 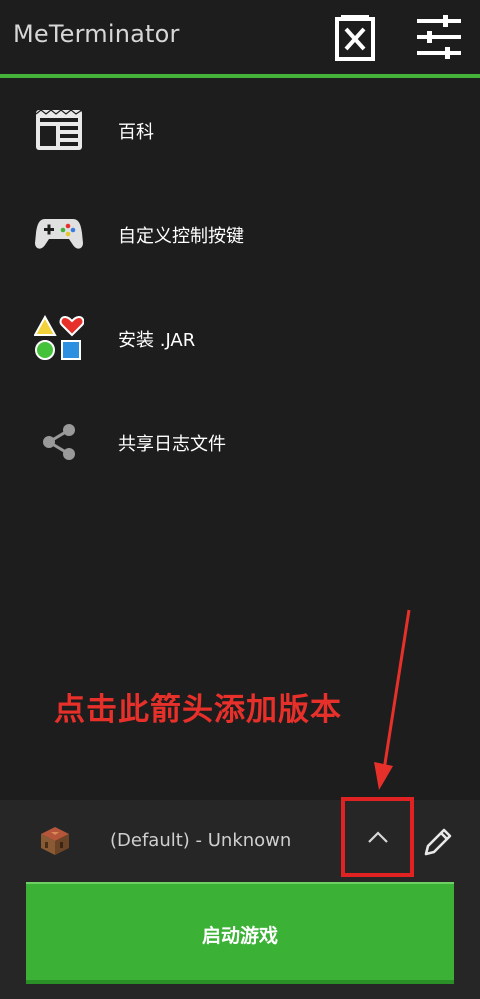 I want to click on edit-version-button, so click(x=438, y=842).